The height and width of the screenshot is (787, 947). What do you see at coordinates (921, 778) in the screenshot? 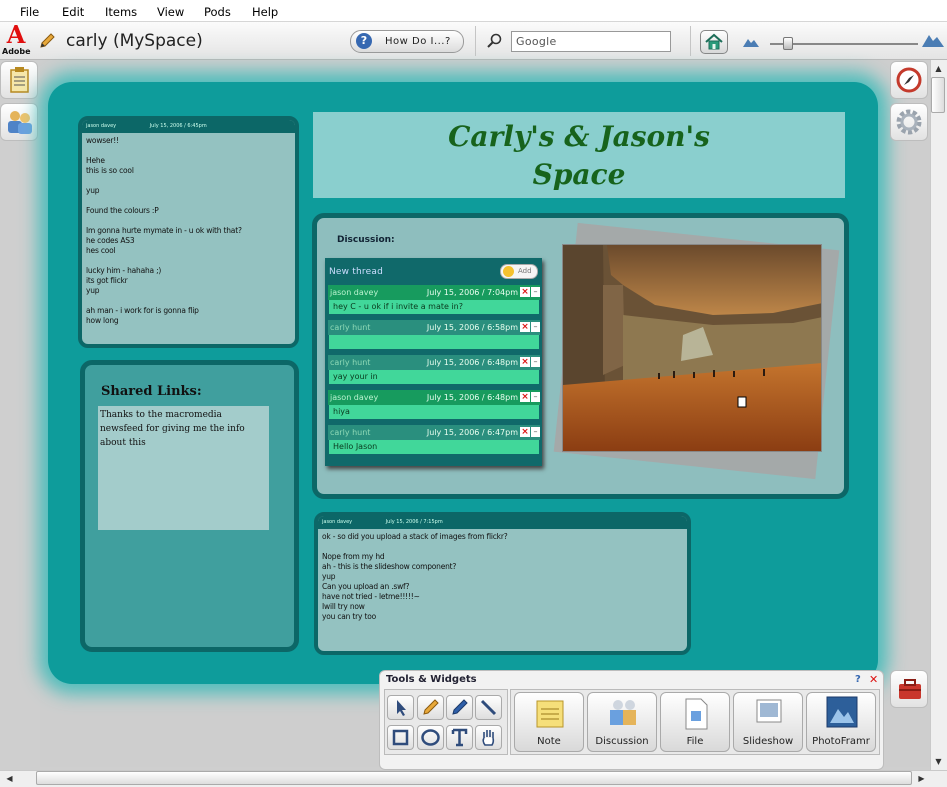
I see `scroll-right-icon: ▶` at bounding box center [921, 778].